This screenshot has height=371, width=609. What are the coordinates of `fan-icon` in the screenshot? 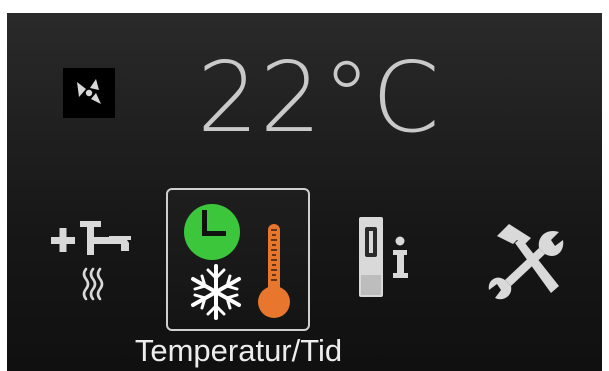 It's located at (89, 93).